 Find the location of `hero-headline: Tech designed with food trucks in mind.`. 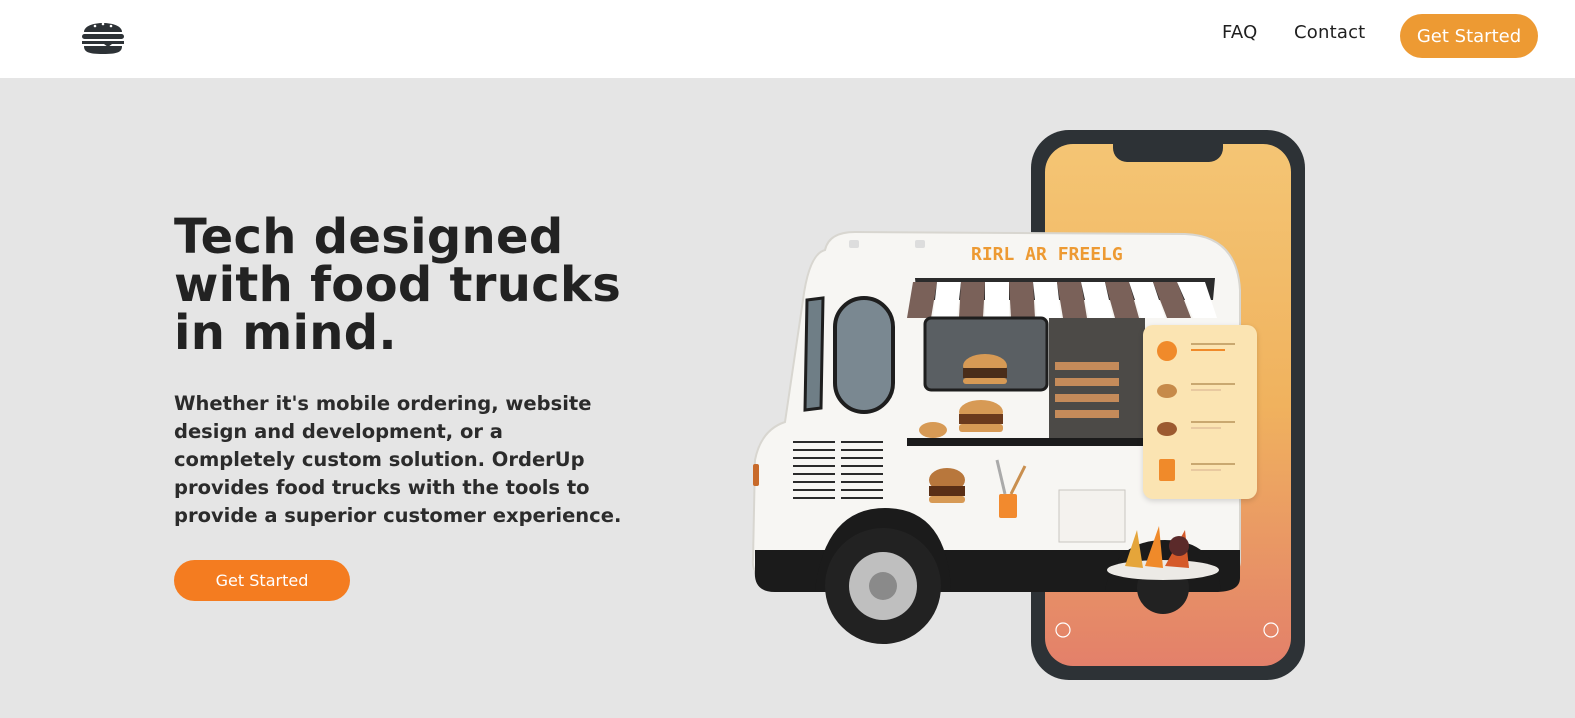

hero-headline: Tech designed with food trucks in mind. is located at coordinates (414, 285).